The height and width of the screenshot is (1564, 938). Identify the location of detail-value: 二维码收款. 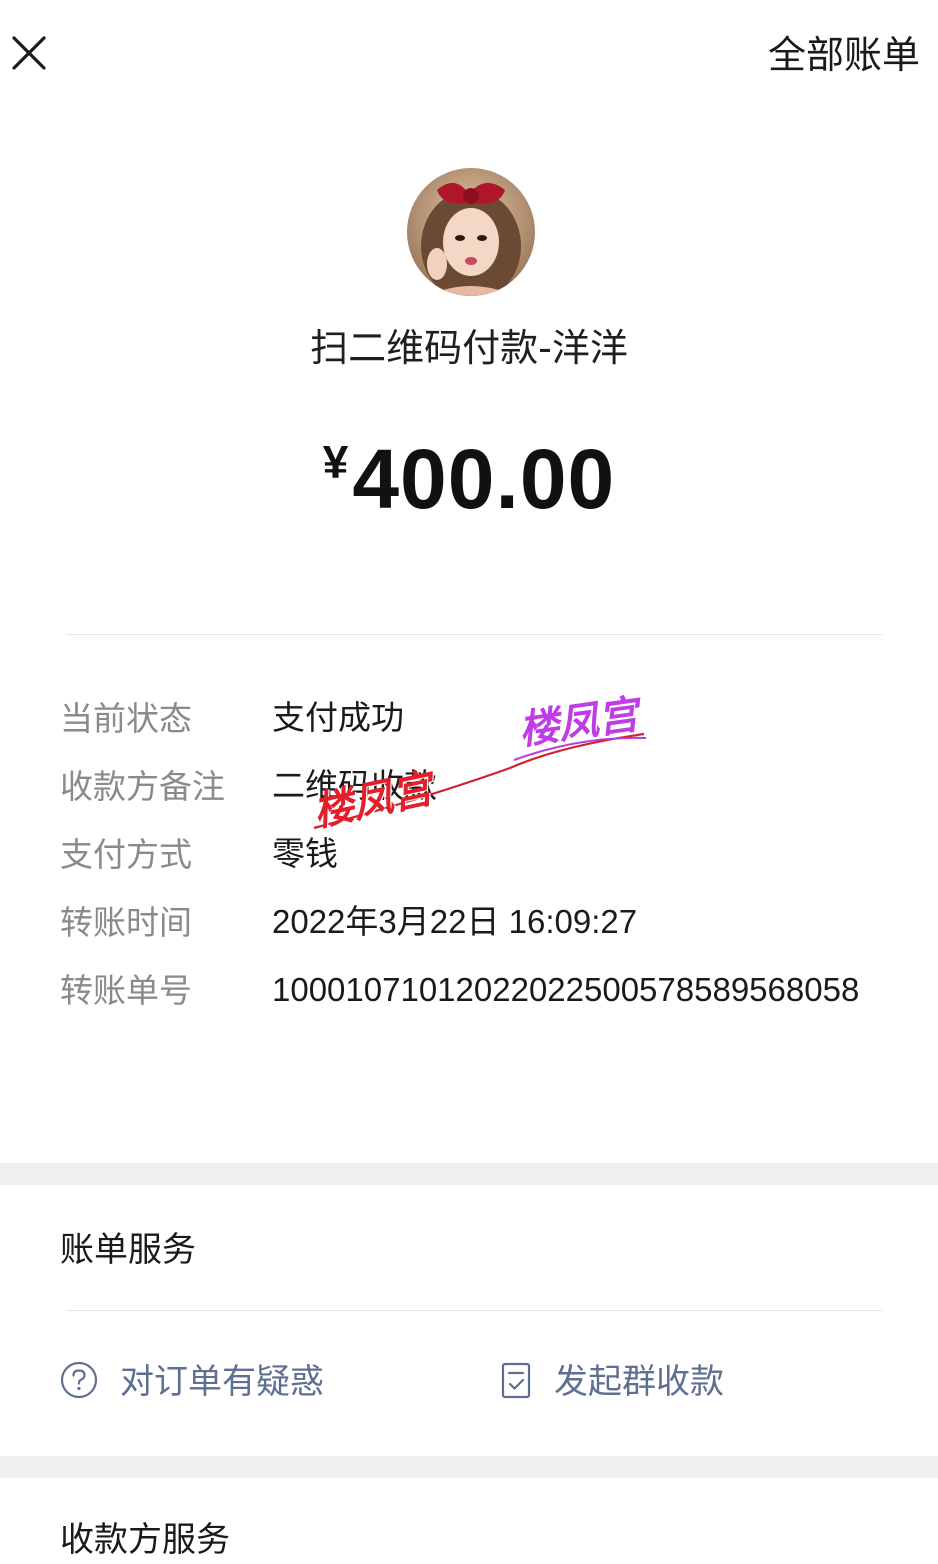
(354, 785).